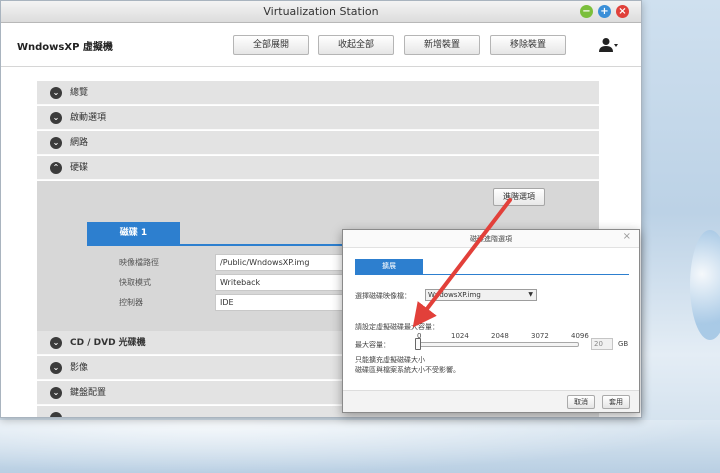  Describe the element at coordinates (56, 168) in the screenshot. I see `chevron-up-icon: ⌃` at that location.